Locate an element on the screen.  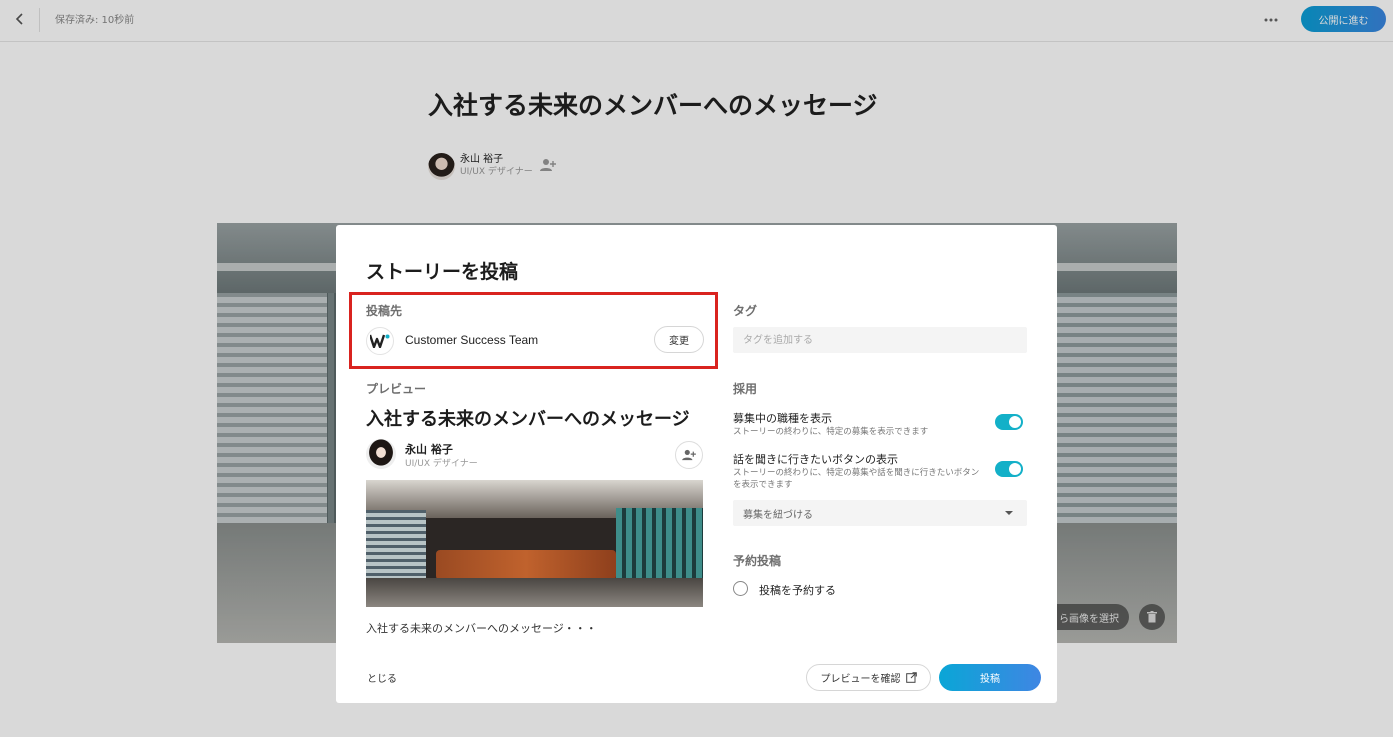
add-person-icon is located at coordinates (689, 455).